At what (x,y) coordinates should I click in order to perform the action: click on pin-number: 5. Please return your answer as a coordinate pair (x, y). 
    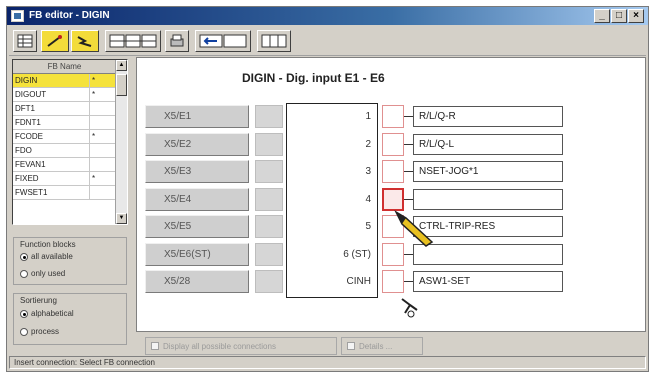
    Looking at the image, I should click on (368, 226).